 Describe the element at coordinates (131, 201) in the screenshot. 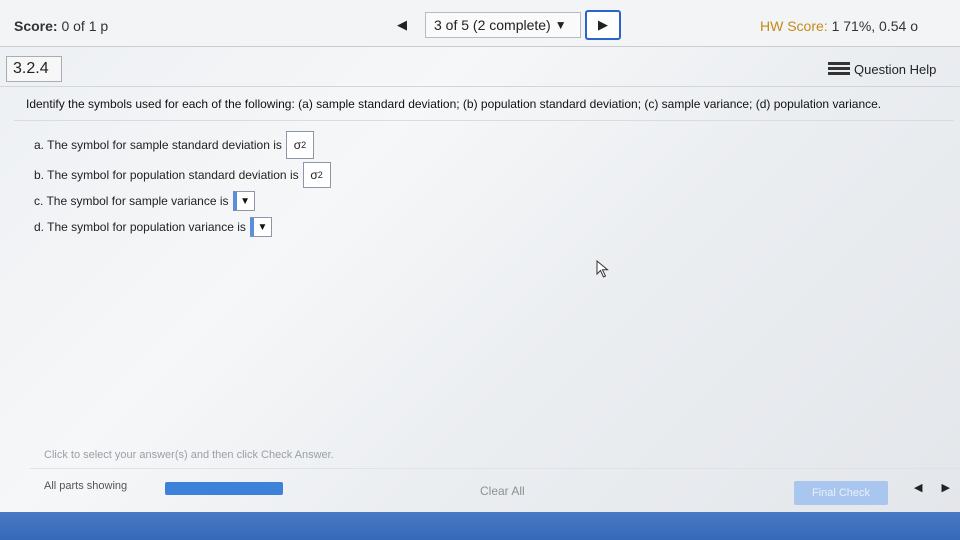

I see `part-c-text: c. The symbol for sample variance is` at that location.